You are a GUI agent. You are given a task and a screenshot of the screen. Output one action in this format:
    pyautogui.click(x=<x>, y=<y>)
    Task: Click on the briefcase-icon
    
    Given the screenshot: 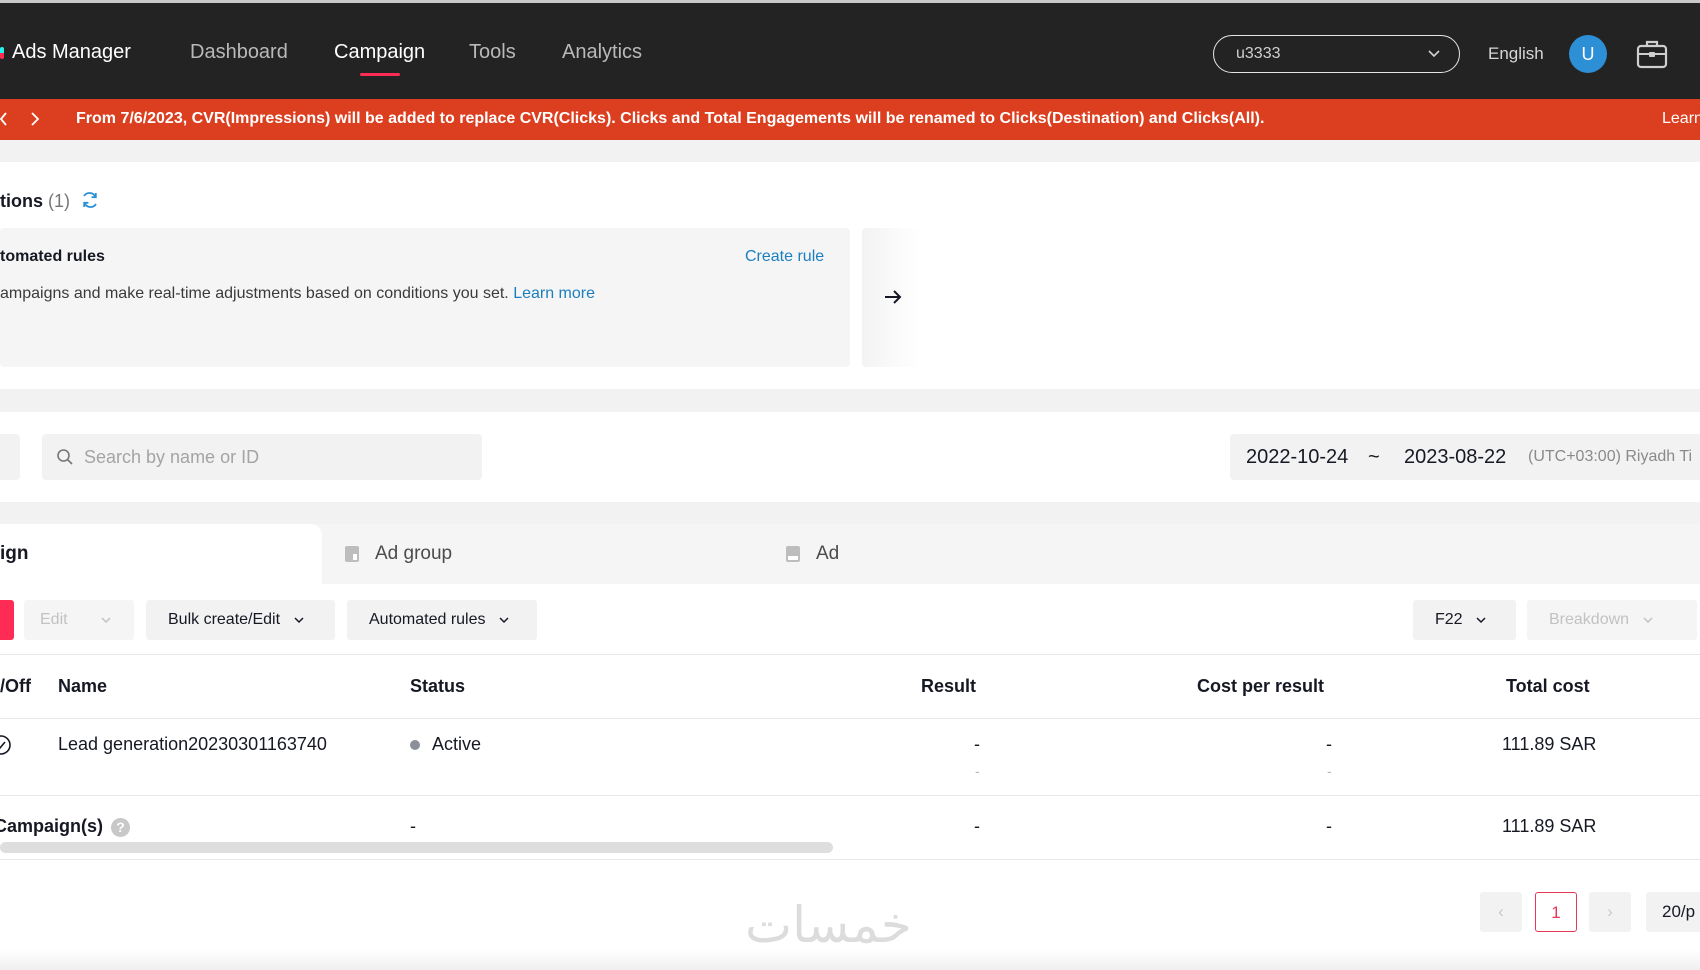 What is the action you would take?
    pyautogui.click(x=1652, y=54)
    